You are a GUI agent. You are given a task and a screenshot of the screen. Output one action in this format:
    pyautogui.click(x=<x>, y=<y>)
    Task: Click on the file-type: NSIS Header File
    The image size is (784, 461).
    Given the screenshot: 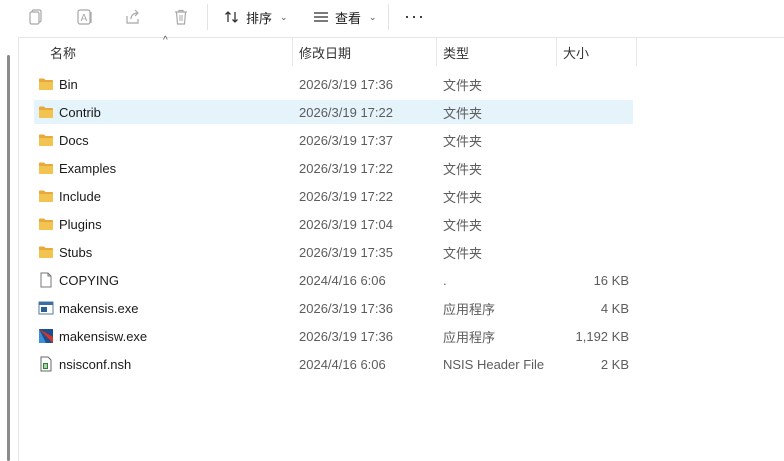 What is the action you would take?
    pyautogui.click(x=494, y=364)
    